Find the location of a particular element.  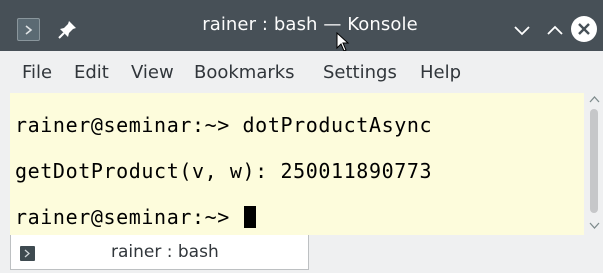

menu-file: File is located at coordinates (37, 72).